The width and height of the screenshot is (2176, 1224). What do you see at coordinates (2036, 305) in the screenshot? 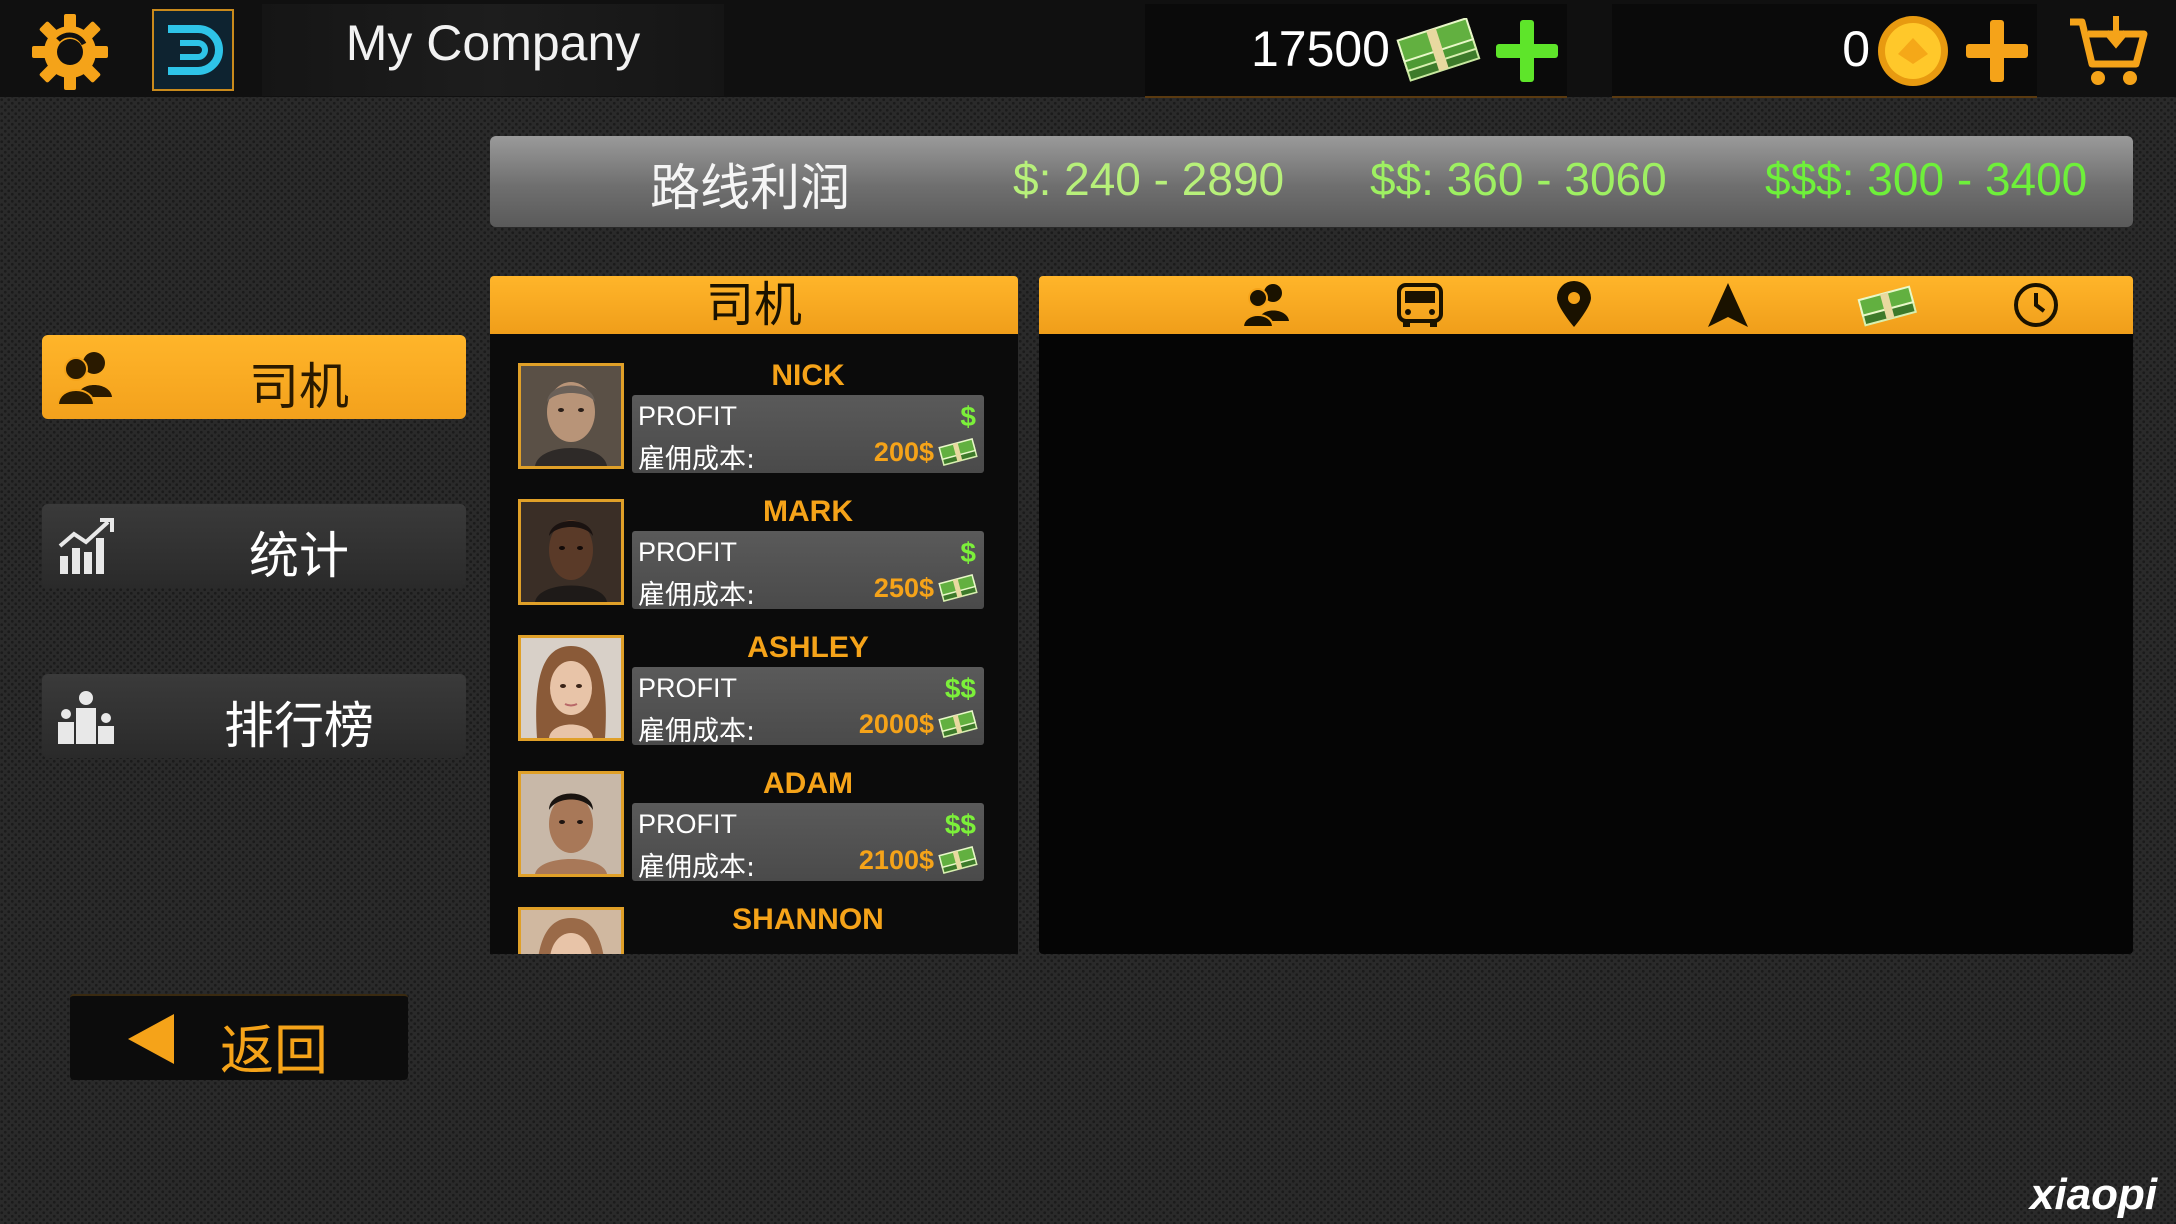
I see `clock-icon` at bounding box center [2036, 305].